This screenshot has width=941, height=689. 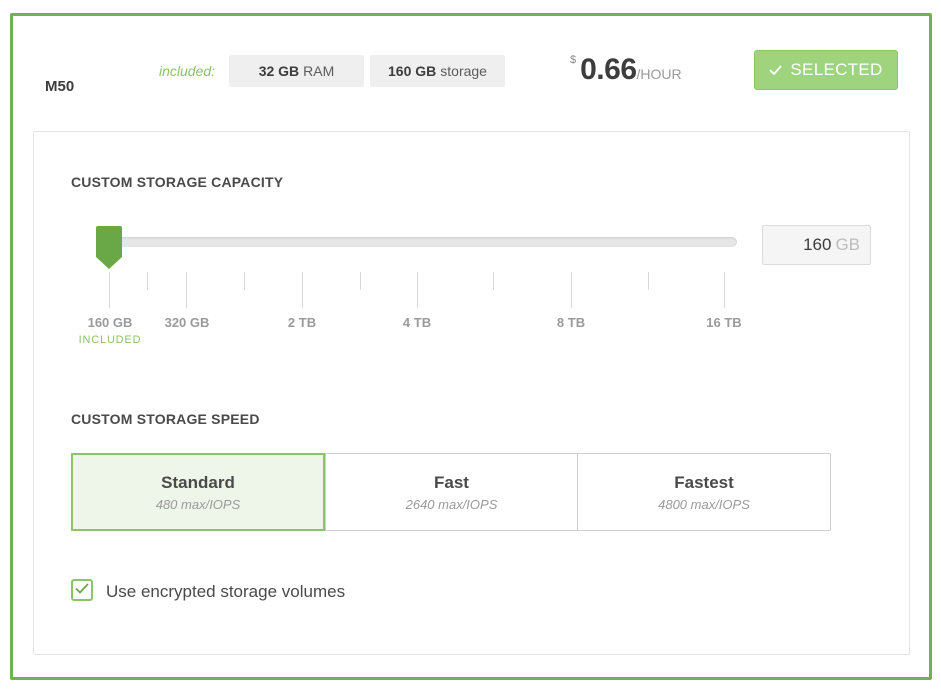 I want to click on tier-name: M50, so click(x=60, y=86).